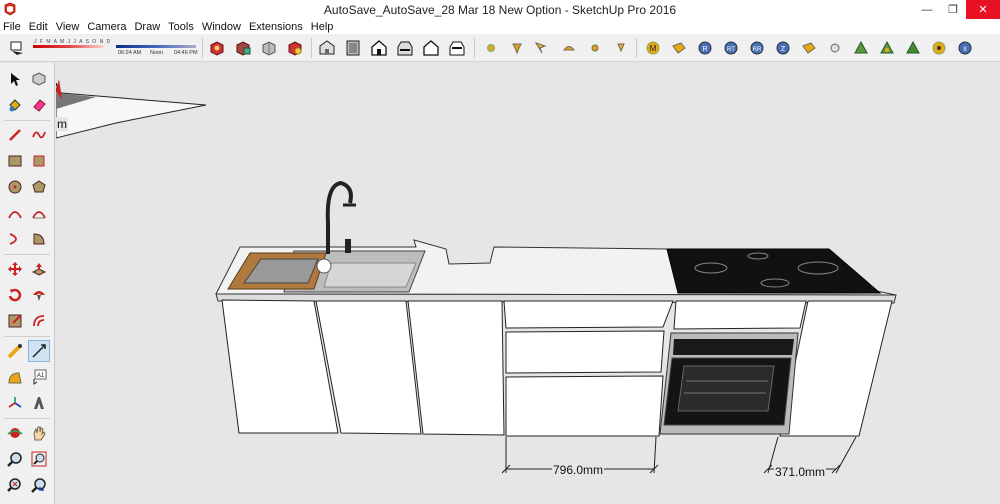 This screenshot has height=504, width=1000. What do you see at coordinates (68, 46) in the screenshot?
I see `date-slider` at bounding box center [68, 46].